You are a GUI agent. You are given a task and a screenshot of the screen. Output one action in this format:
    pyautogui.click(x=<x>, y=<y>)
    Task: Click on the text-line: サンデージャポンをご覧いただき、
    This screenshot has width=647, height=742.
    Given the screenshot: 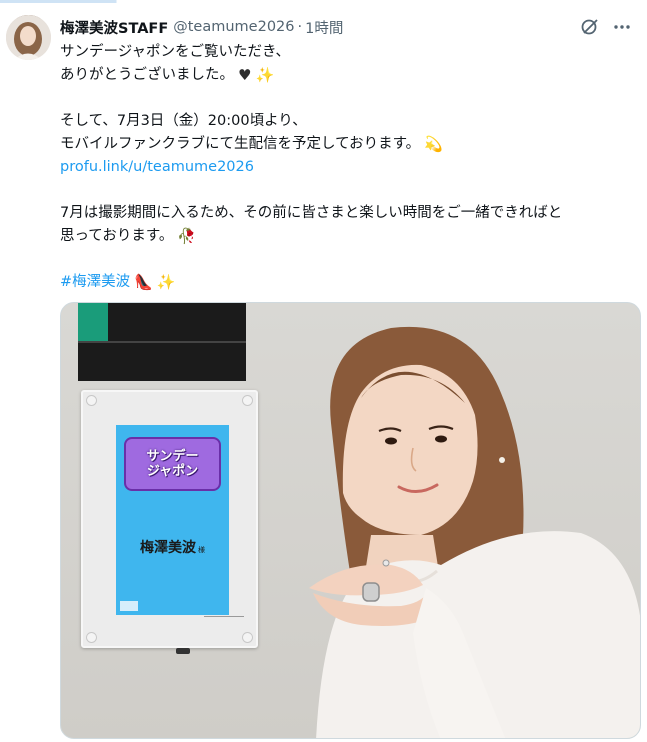 What is the action you would take?
    pyautogui.click(x=175, y=52)
    